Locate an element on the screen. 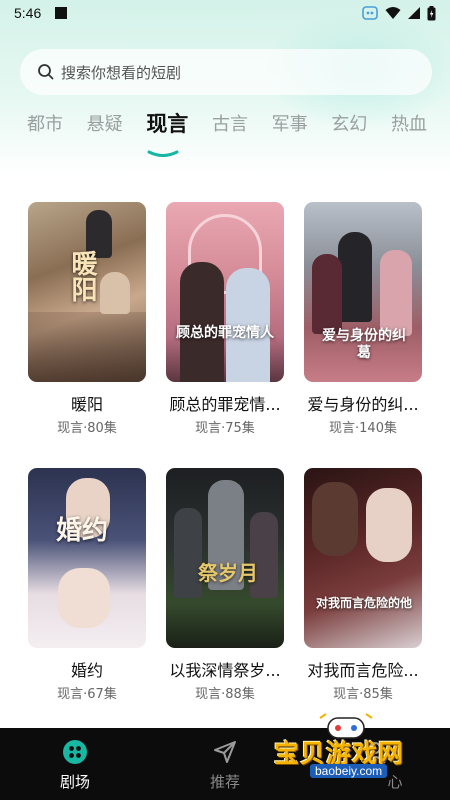  drama-card: 暖阳 暖阳 现言·80集 is located at coordinates (87, 319).